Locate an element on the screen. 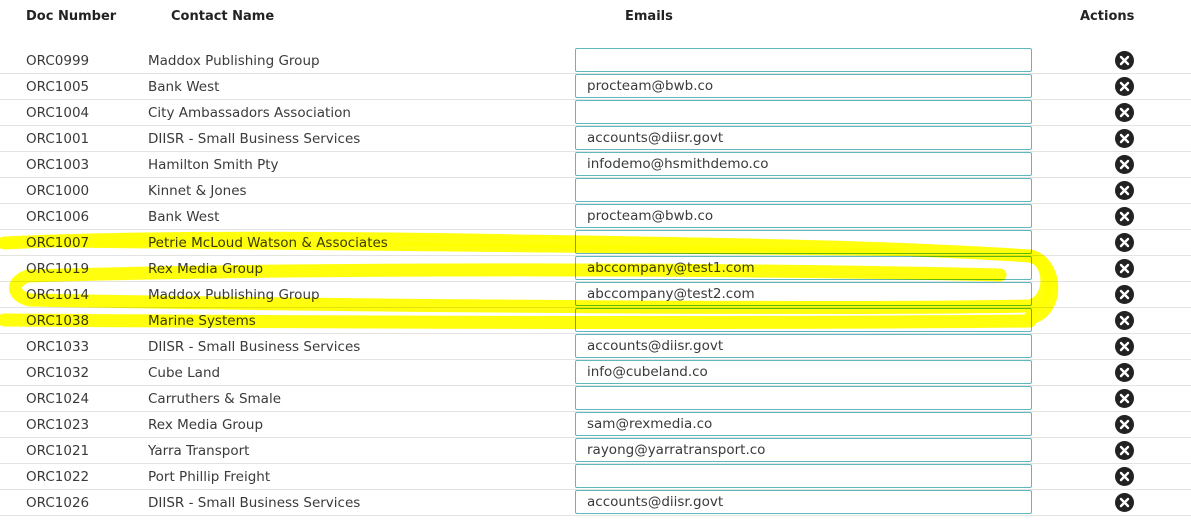 The image size is (1191, 525). table-row: ORC1004 City Ambassadors Association is located at coordinates (595, 113).